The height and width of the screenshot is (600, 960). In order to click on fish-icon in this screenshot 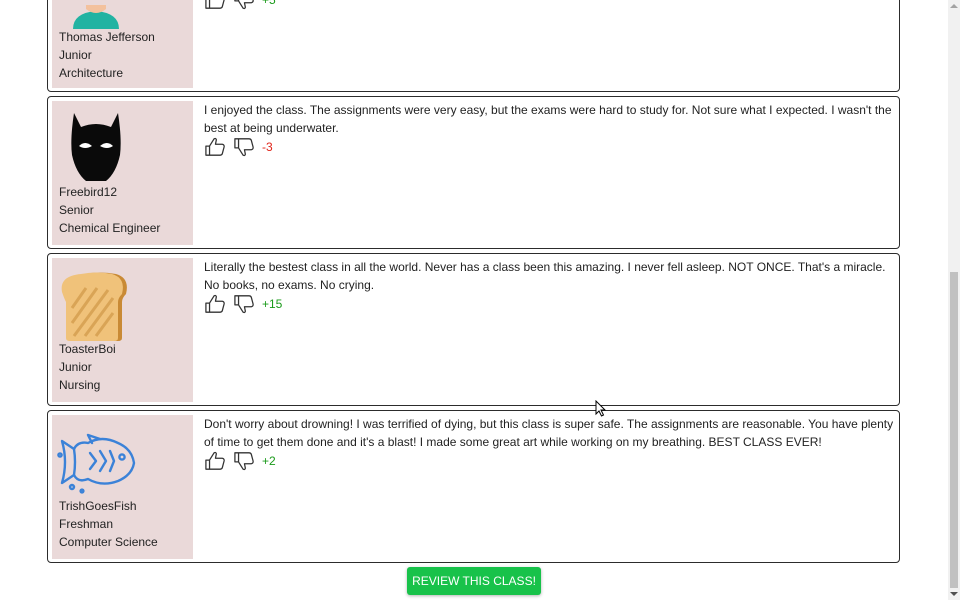, I will do `click(96, 463)`.